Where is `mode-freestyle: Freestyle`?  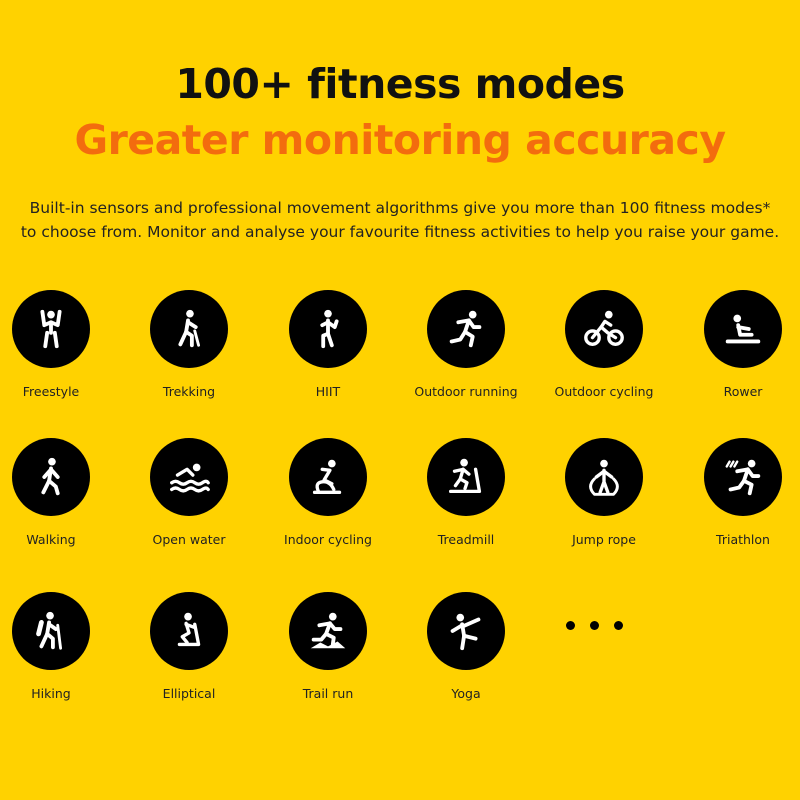 mode-freestyle: Freestyle is located at coordinates (58, 344).